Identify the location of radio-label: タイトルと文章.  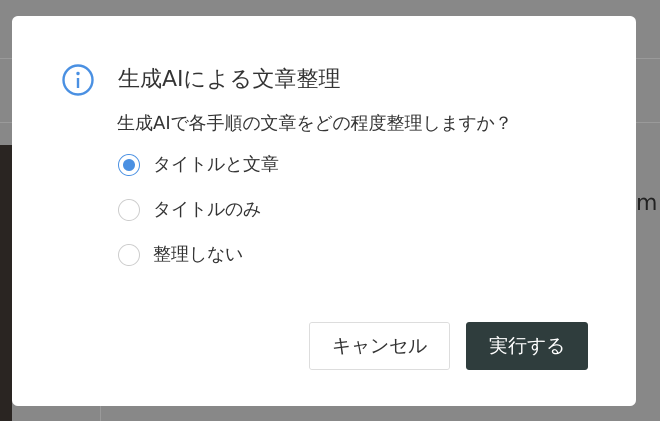
(216, 164).